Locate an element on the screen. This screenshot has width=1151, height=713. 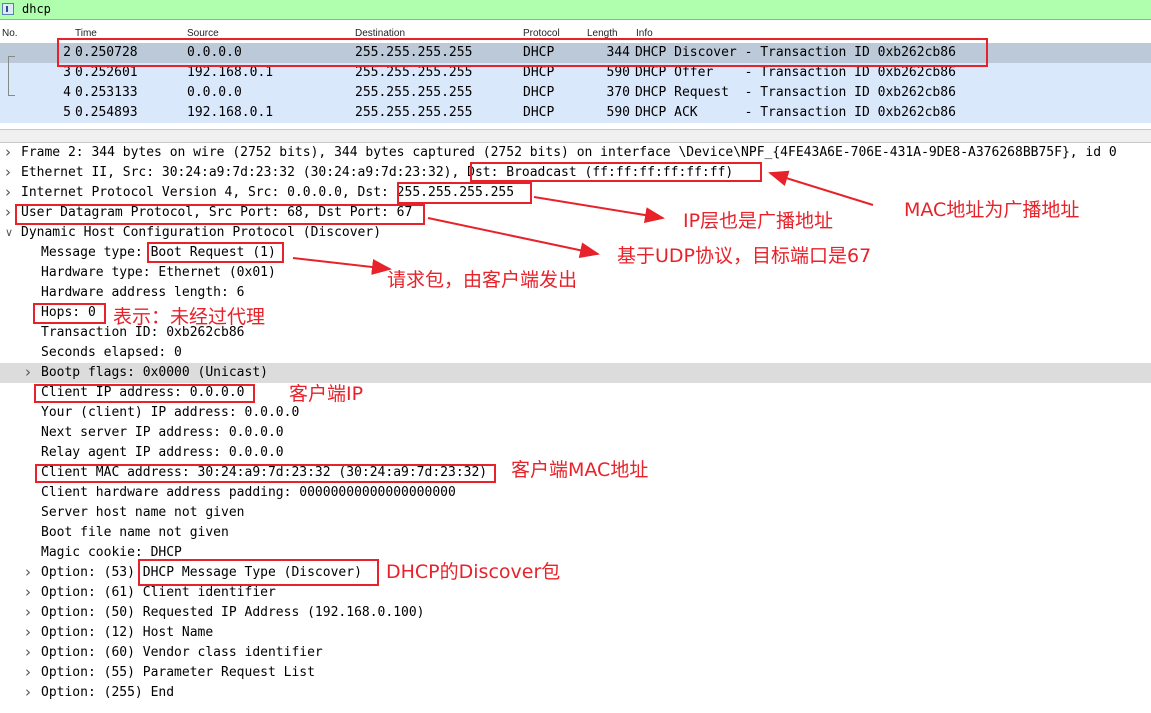
arrow-request is located at coordinates (342, 266).